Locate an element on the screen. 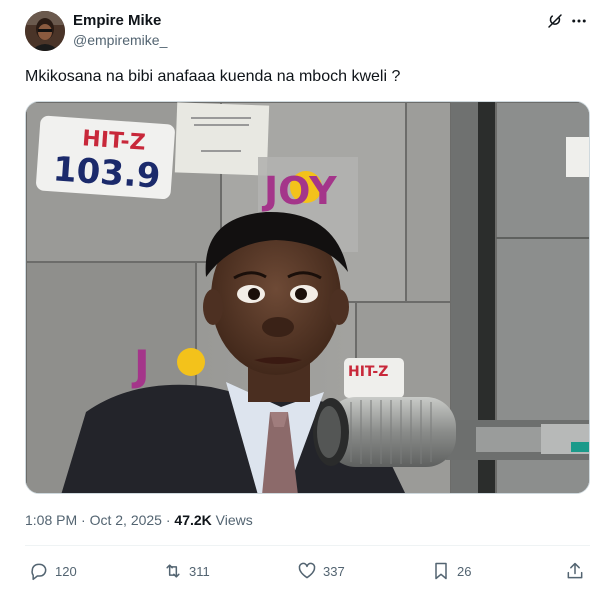 Image resolution: width=616 pixels, height=597 pixels. like-count: 337 is located at coordinates (334, 571).